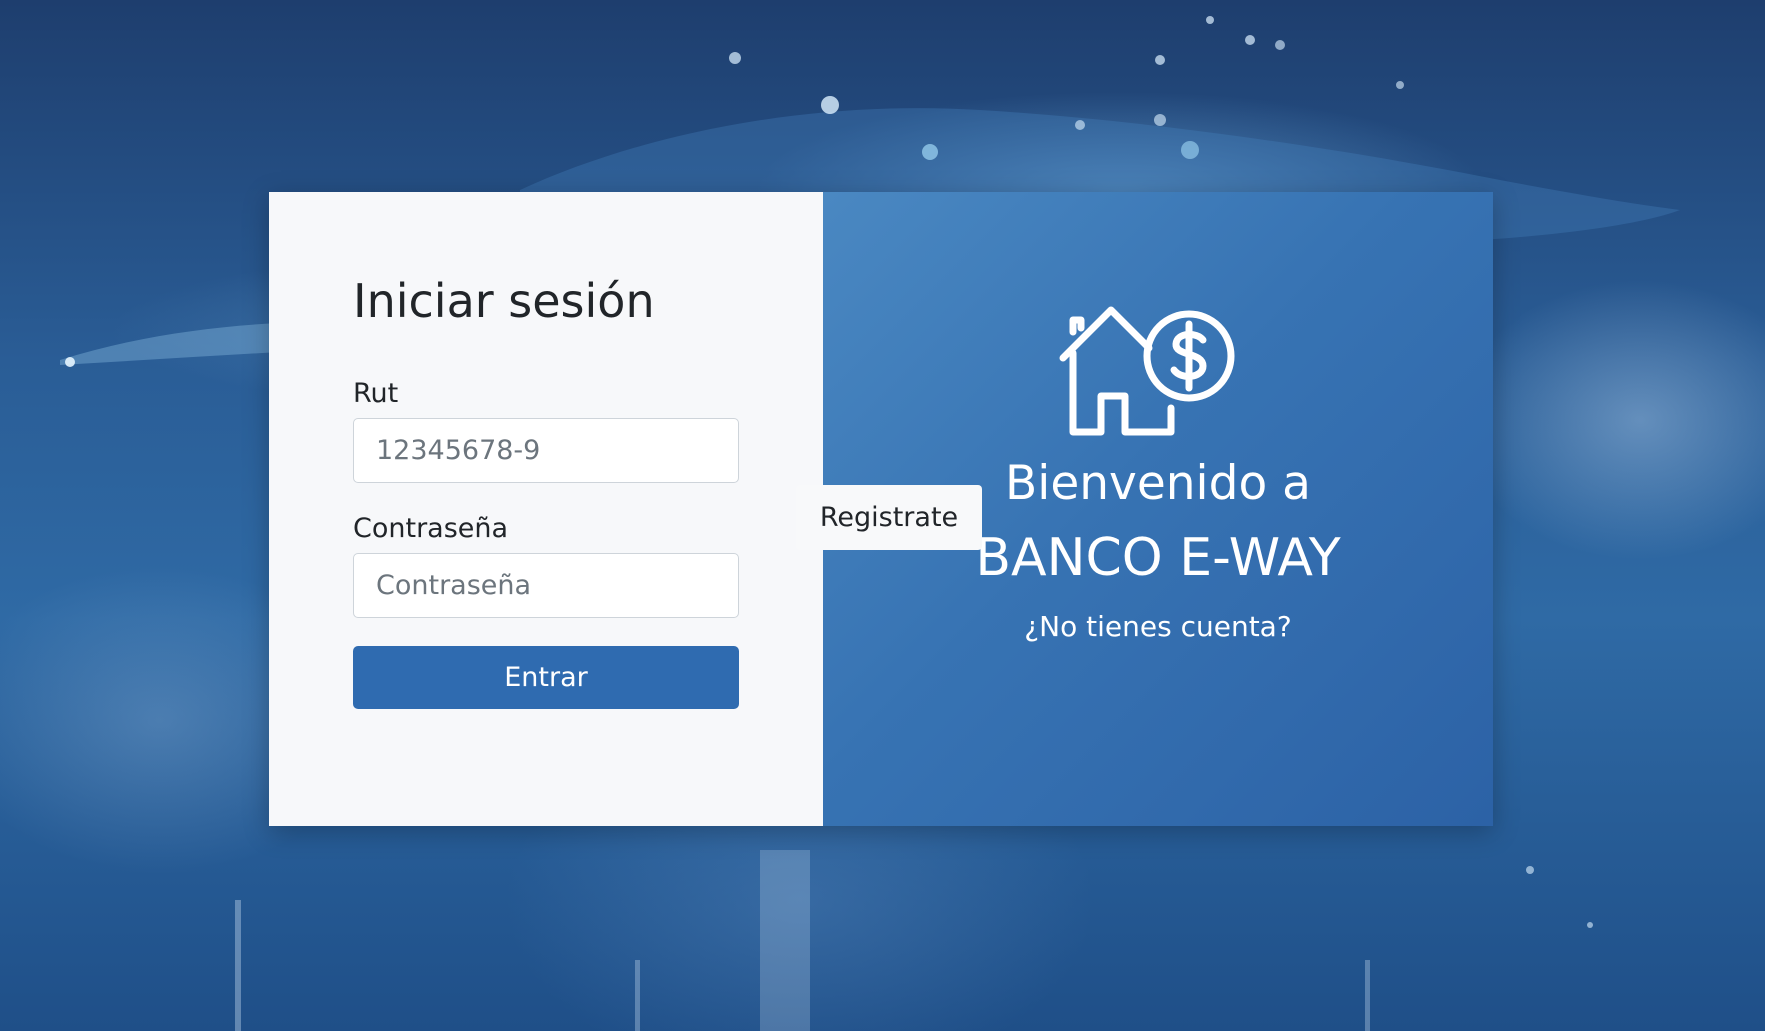 This screenshot has width=1765, height=1031. I want to click on password-label: Contraseña, so click(431, 528).